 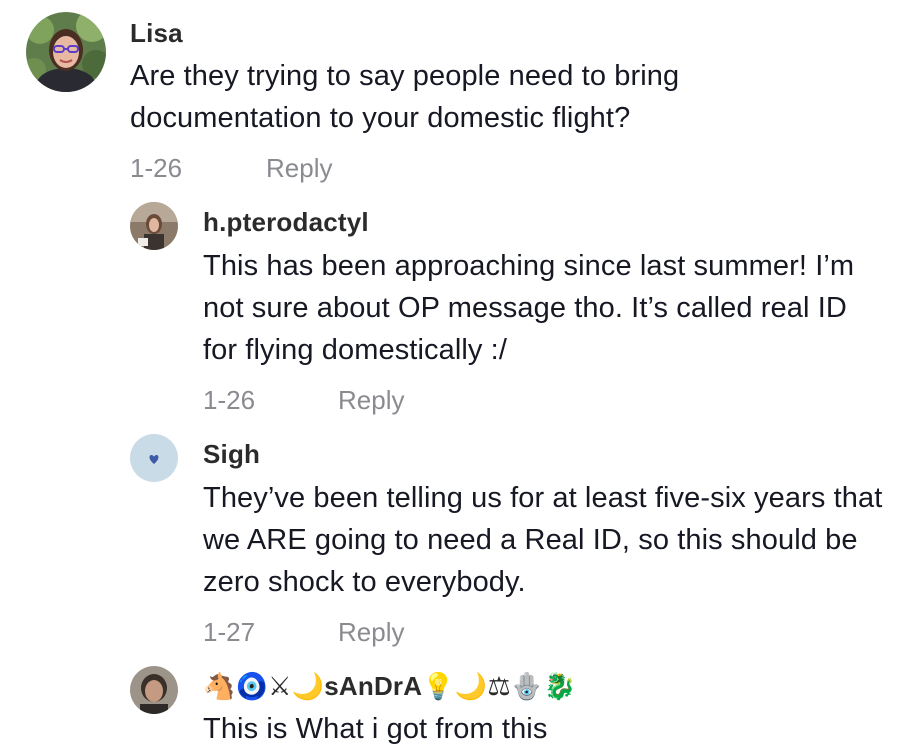 What do you see at coordinates (156, 33) in the screenshot?
I see `comment-username: Lisa` at bounding box center [156, 33].